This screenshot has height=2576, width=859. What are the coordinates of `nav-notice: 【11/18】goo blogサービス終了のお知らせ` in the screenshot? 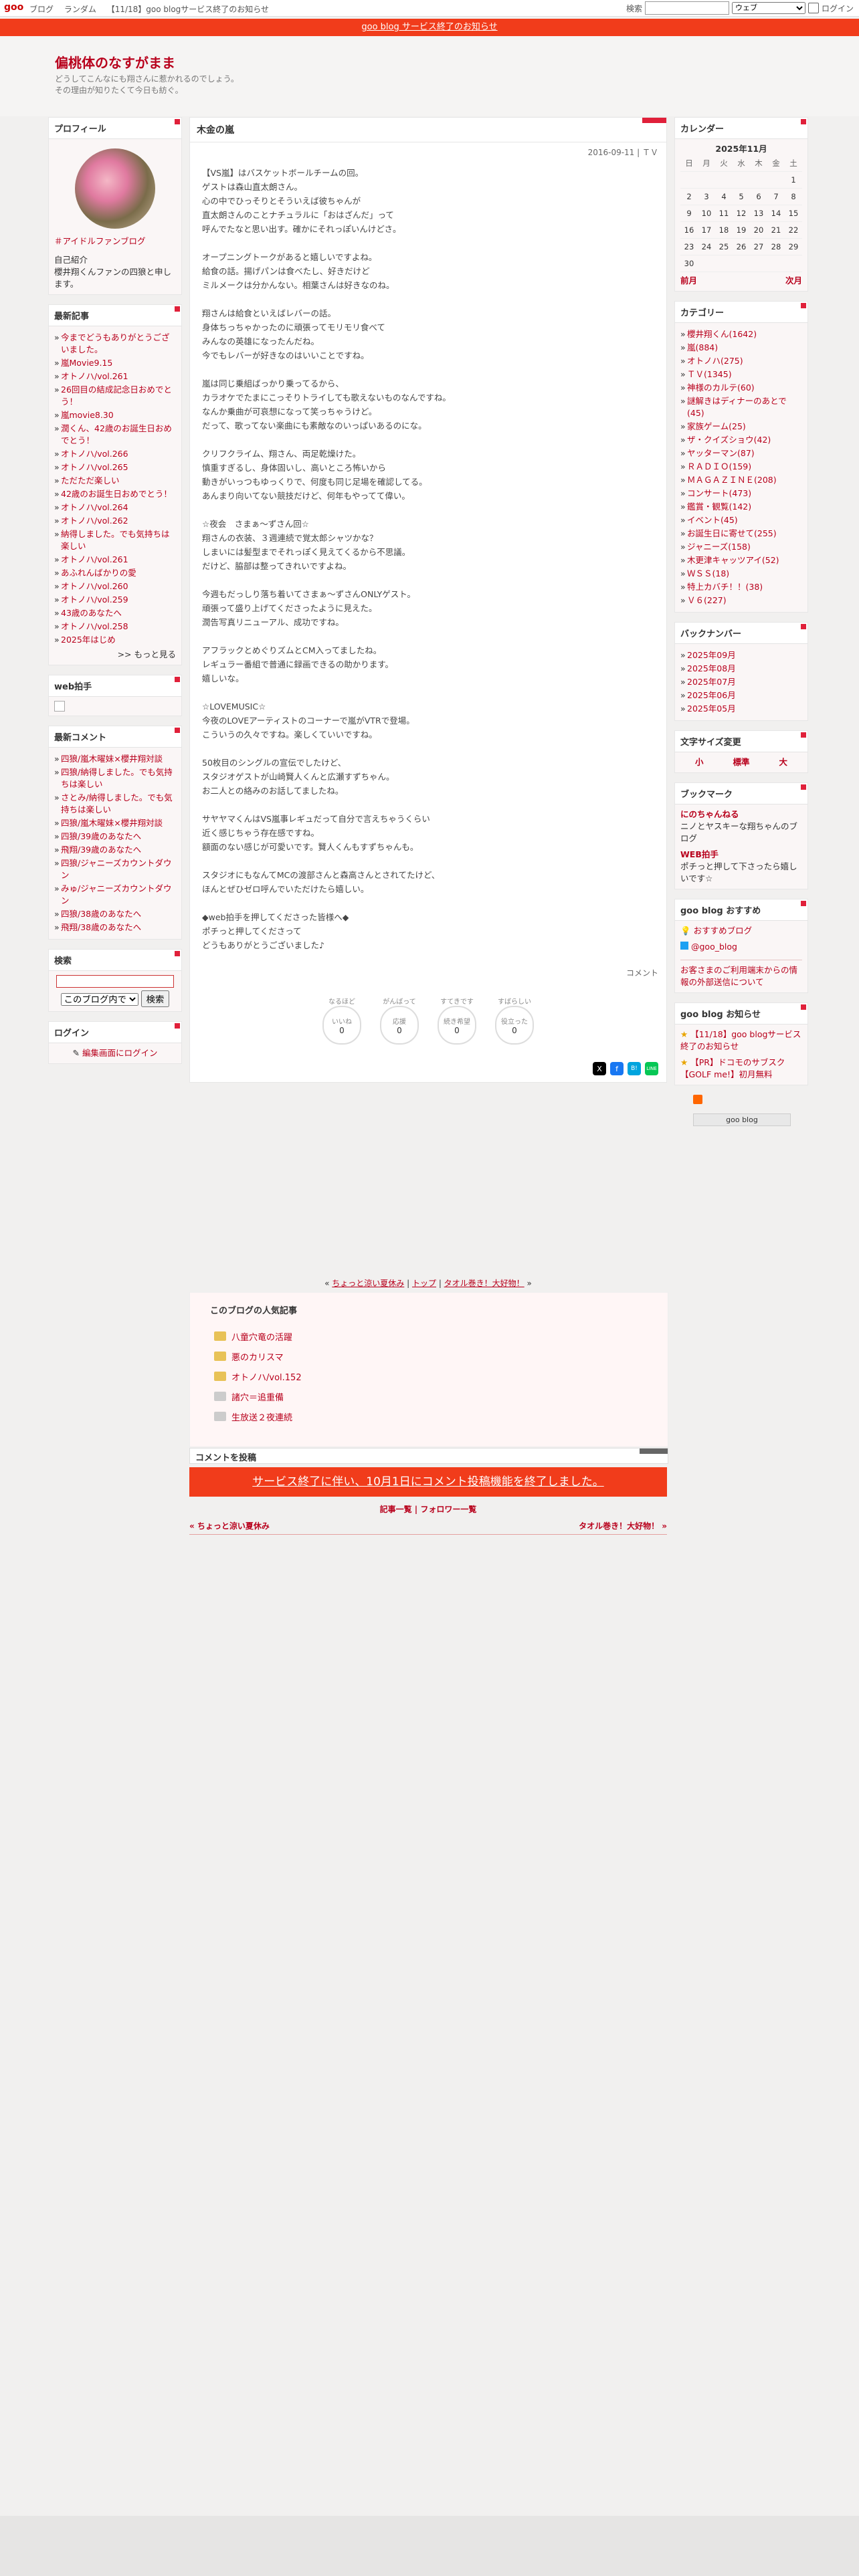 It's located at (188, 9).